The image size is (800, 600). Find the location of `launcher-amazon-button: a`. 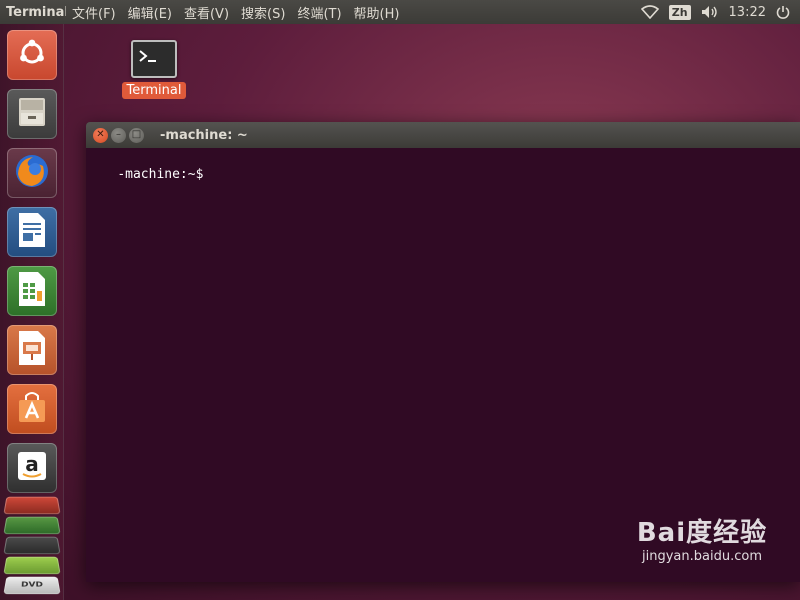

launcher-amazon-button: a is located at coordinates (32, 468).